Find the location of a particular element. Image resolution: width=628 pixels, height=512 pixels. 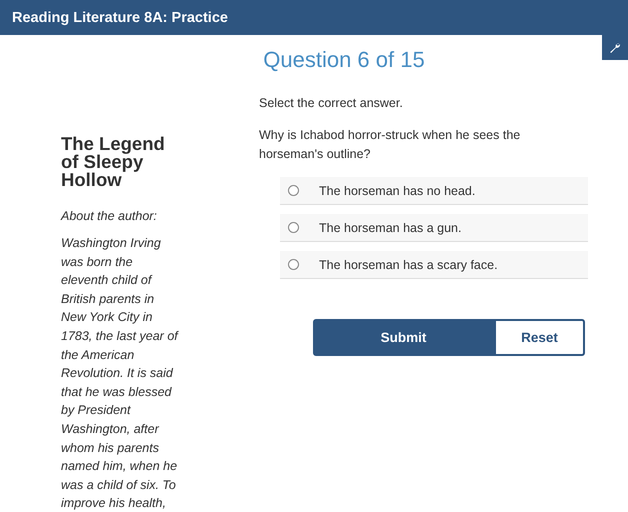

option-label: The horseman has no head. is located at coordinates (397, 191).